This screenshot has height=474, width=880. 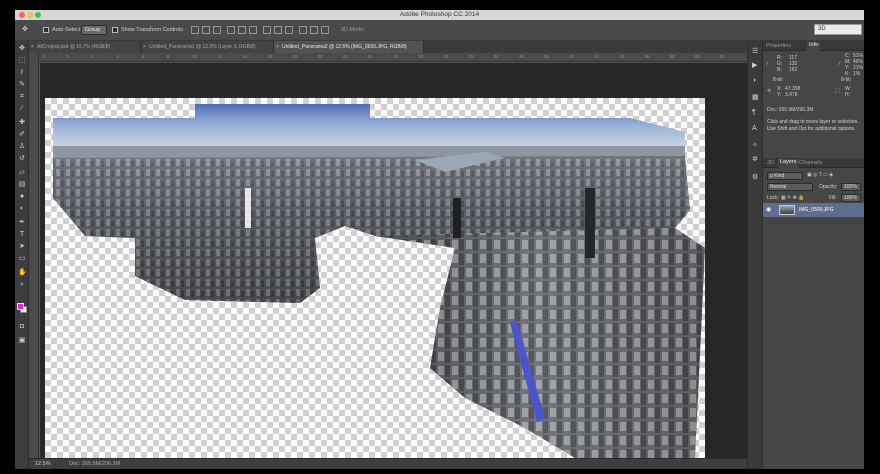 I want to click on foreground-color-swatch, so click(x=20, y=306).